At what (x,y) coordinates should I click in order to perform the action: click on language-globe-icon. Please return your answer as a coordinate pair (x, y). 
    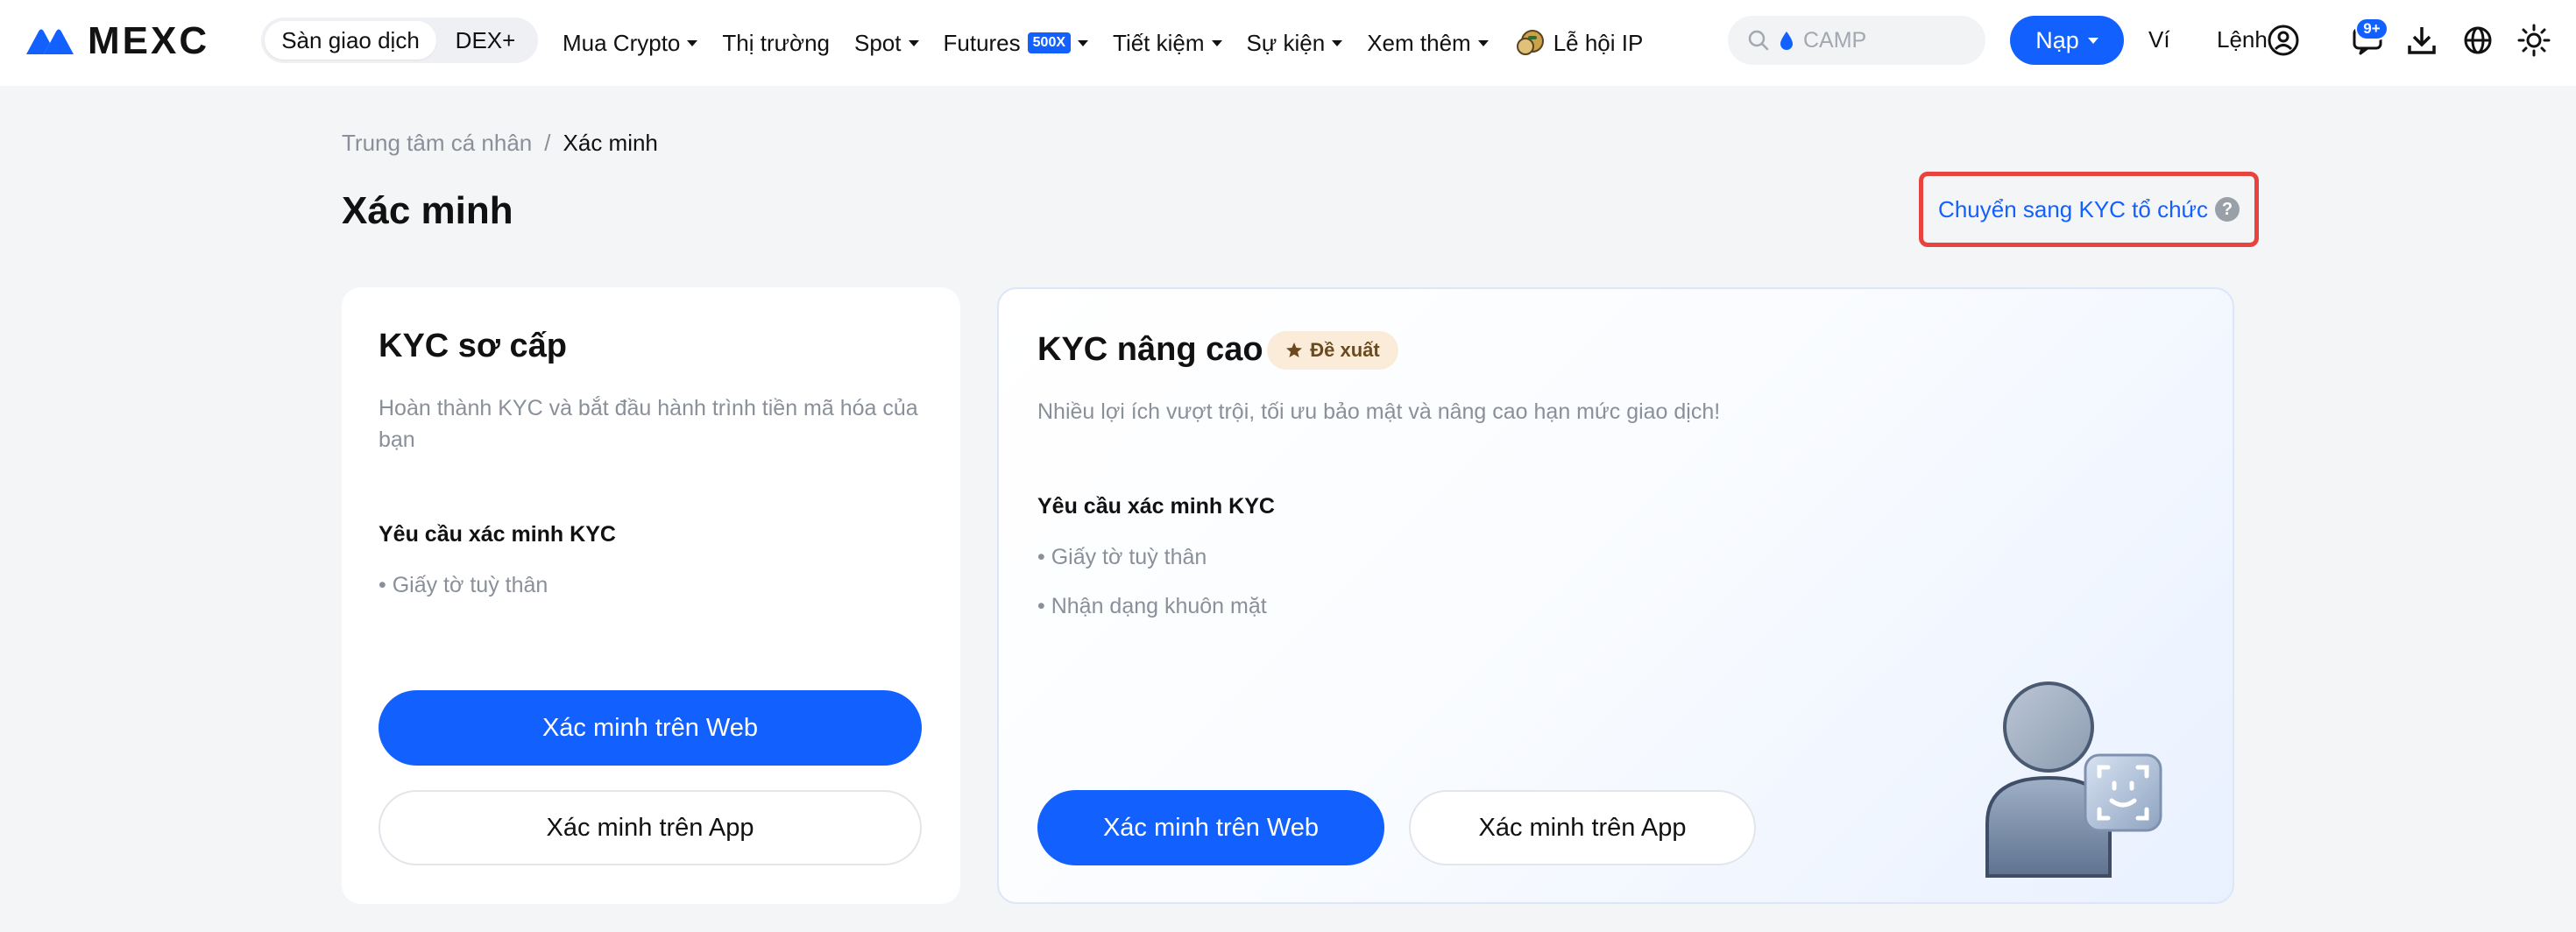
    Looking at the image, I should click on (2477, 40).